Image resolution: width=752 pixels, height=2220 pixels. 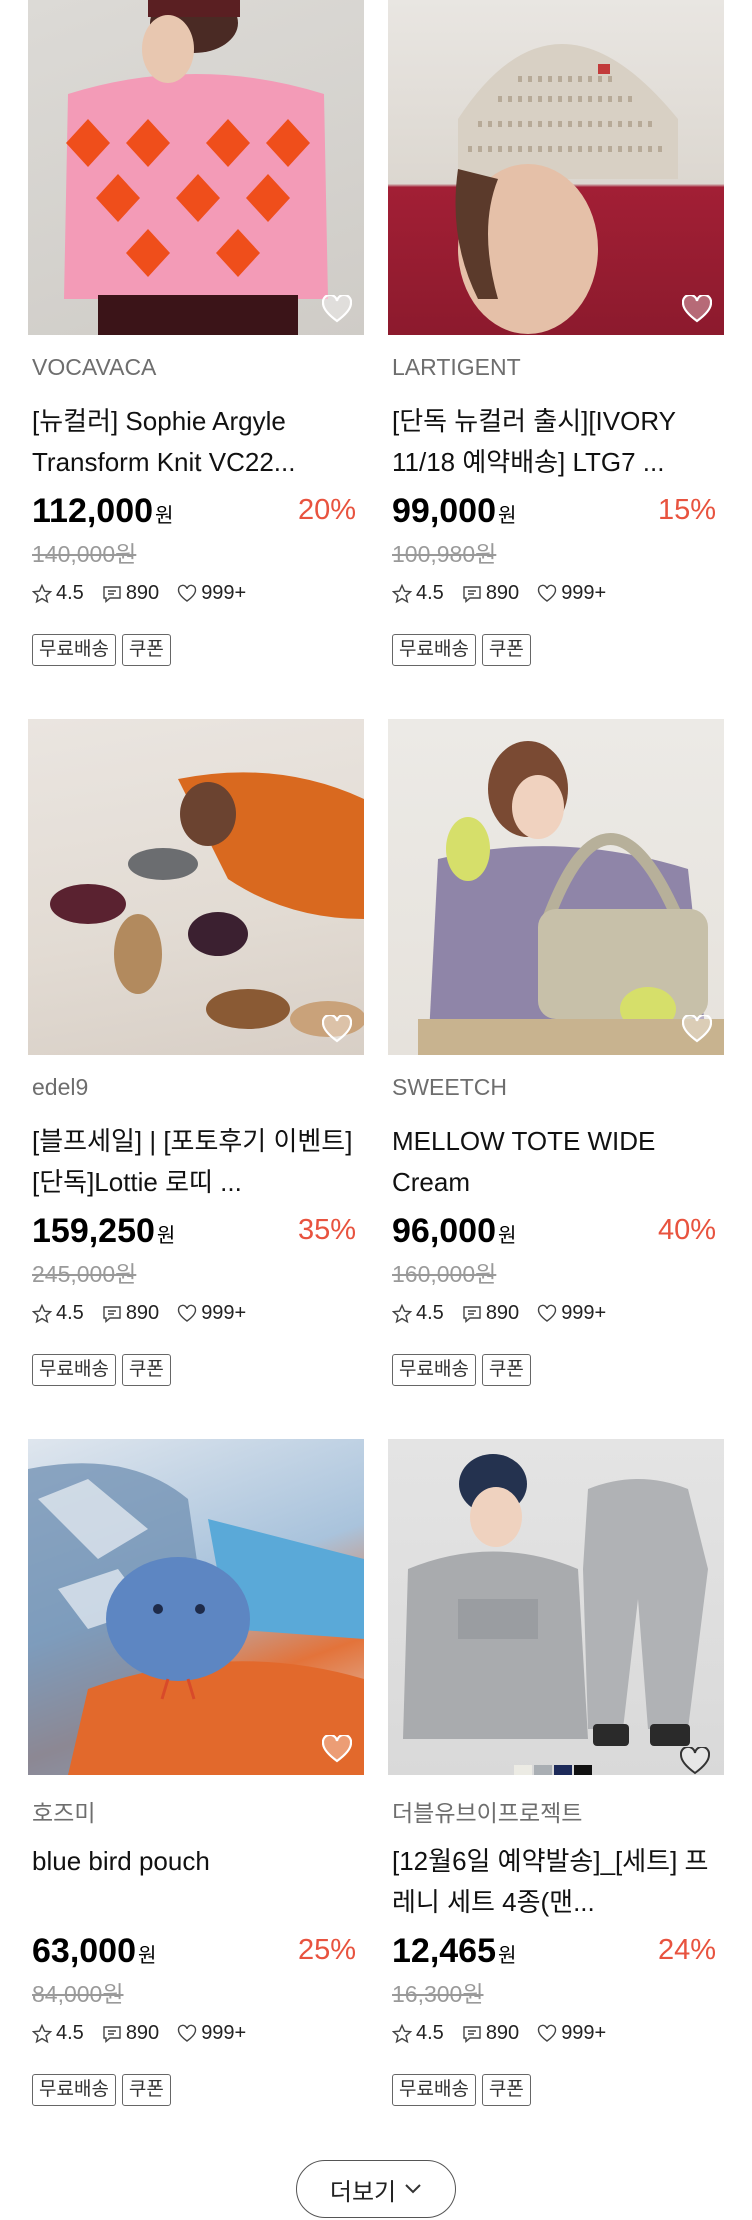 What do you see at coordinates (93, 1231) in the screenshot?
I see `price-value: 159,250` at bounding box center [93, 1231].